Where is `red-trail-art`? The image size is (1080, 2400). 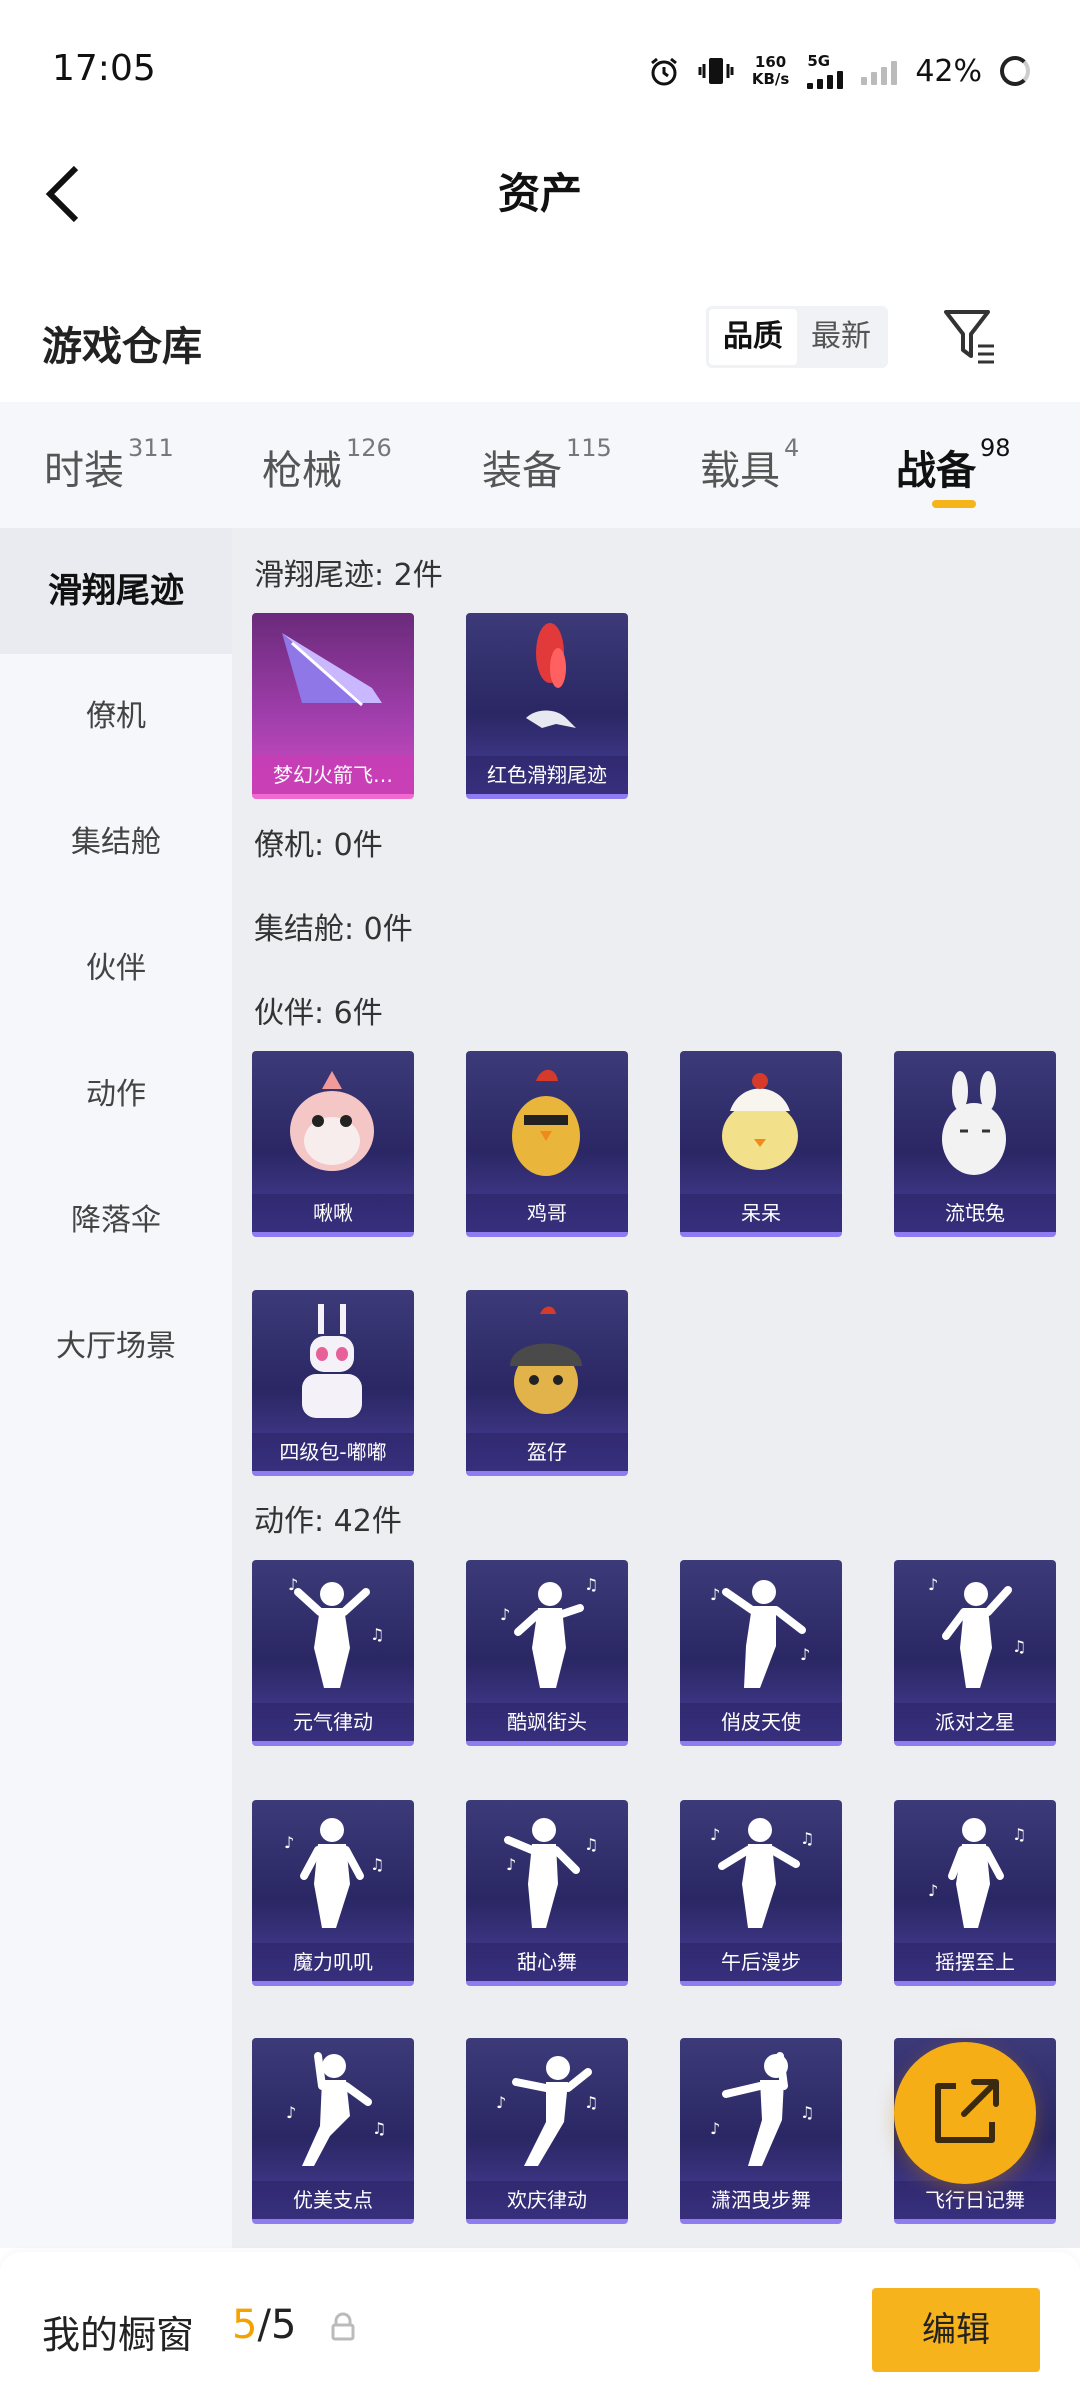 red-trail-art is located at coordinates (551, 675).